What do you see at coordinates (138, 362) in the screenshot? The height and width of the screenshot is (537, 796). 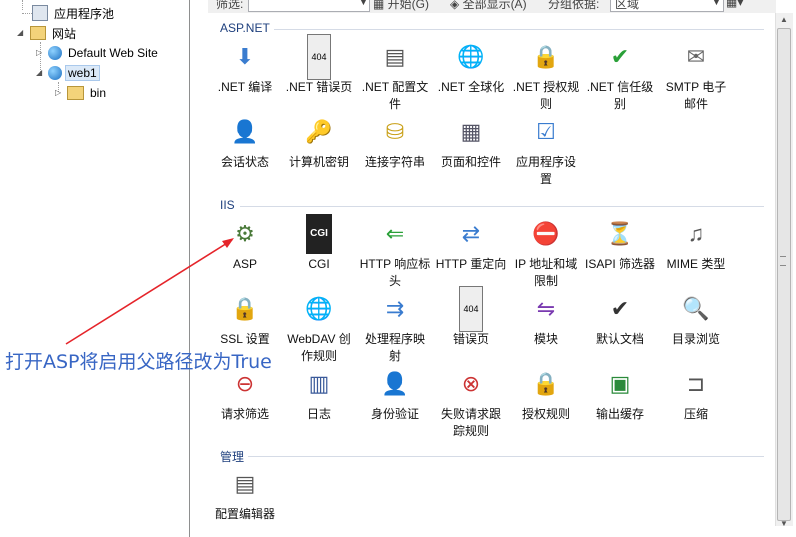 I see `annotation-text: 打开ASP将启用父路径改为True` at bounding box center [138, 362].